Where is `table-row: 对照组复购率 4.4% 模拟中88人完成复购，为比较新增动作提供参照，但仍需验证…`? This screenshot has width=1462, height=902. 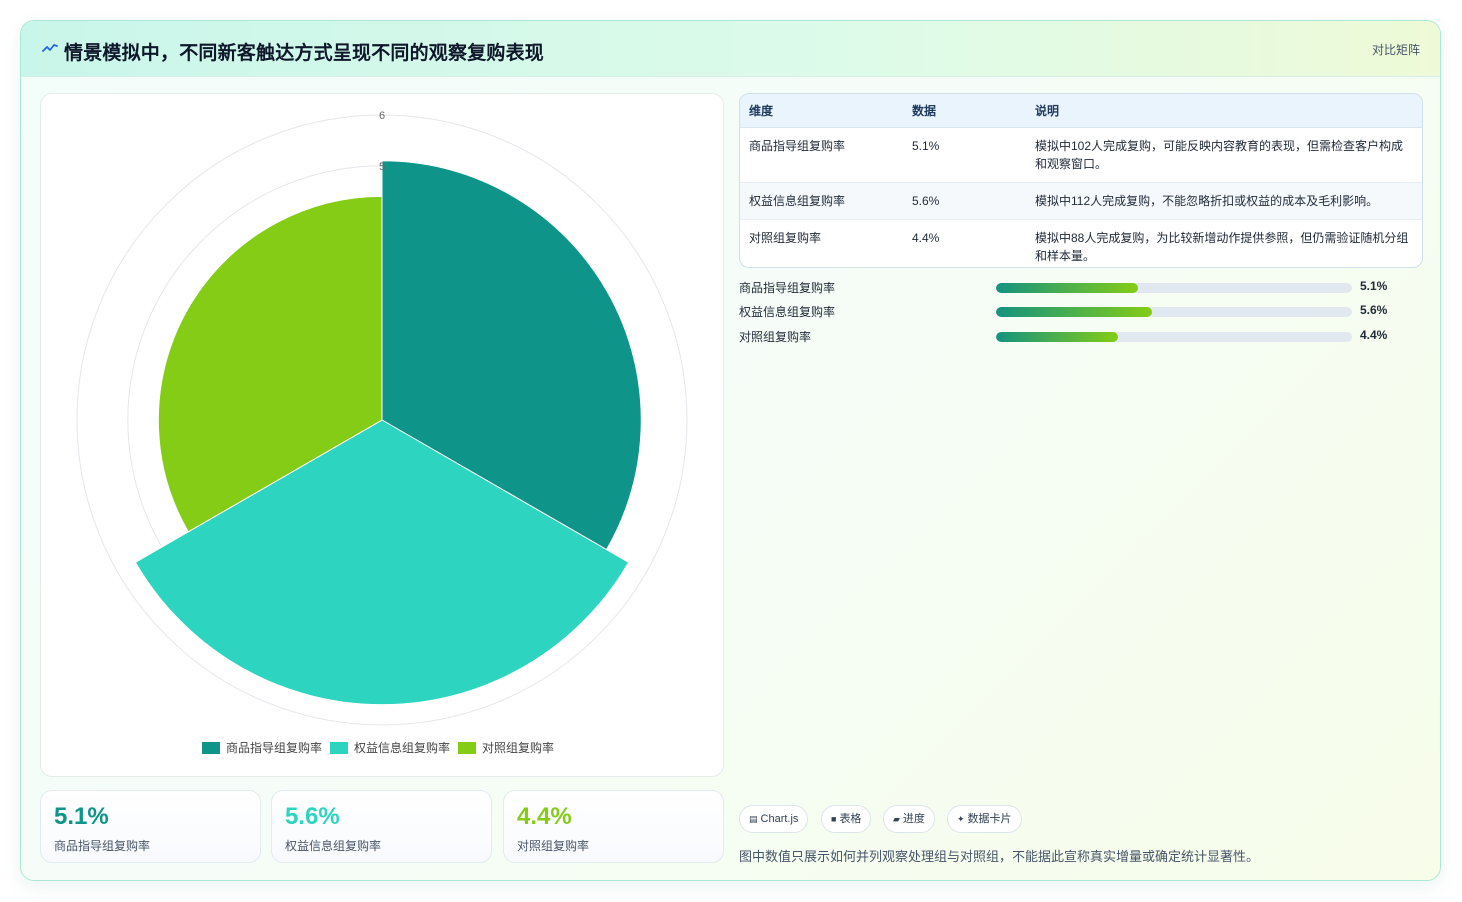
table-row: 对照组复购率 4.4% 模拟中88人完成复购，为比较新增动作提供参照，但仍需验证… is located at coordinates (1081, 243).